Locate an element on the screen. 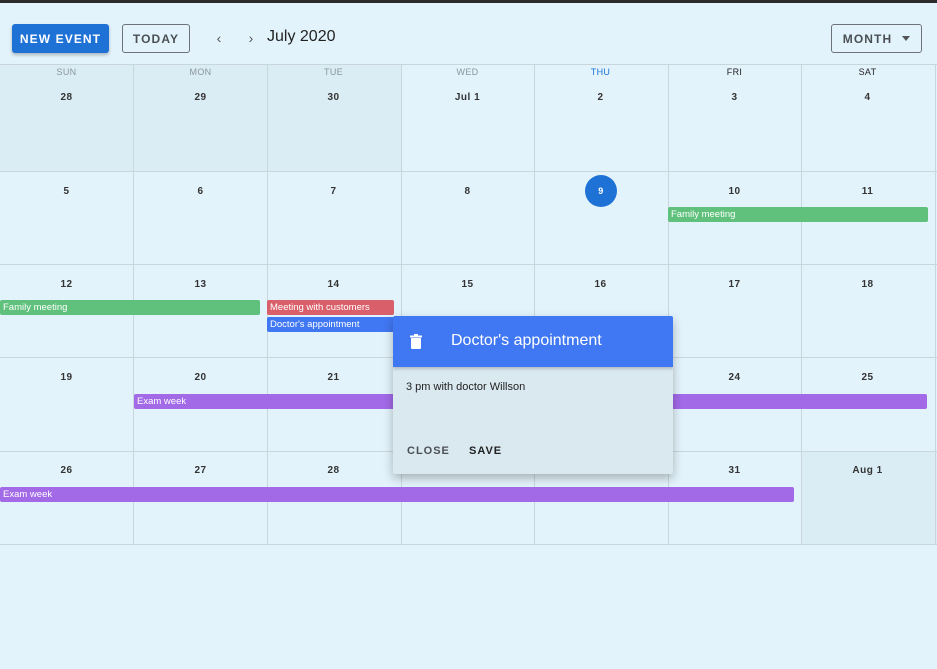 The image size is (937, 669). day-number: 14 is located at coordinates (333, 284).